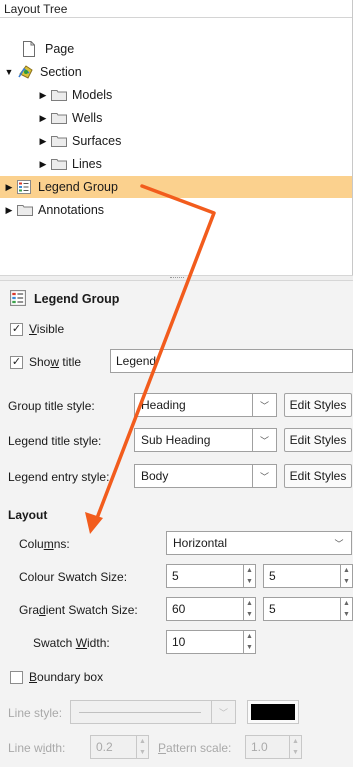 This screenshot has height=767, width=353. I want to click on collapse-triangle-icon: ▼, so click(9, 72).